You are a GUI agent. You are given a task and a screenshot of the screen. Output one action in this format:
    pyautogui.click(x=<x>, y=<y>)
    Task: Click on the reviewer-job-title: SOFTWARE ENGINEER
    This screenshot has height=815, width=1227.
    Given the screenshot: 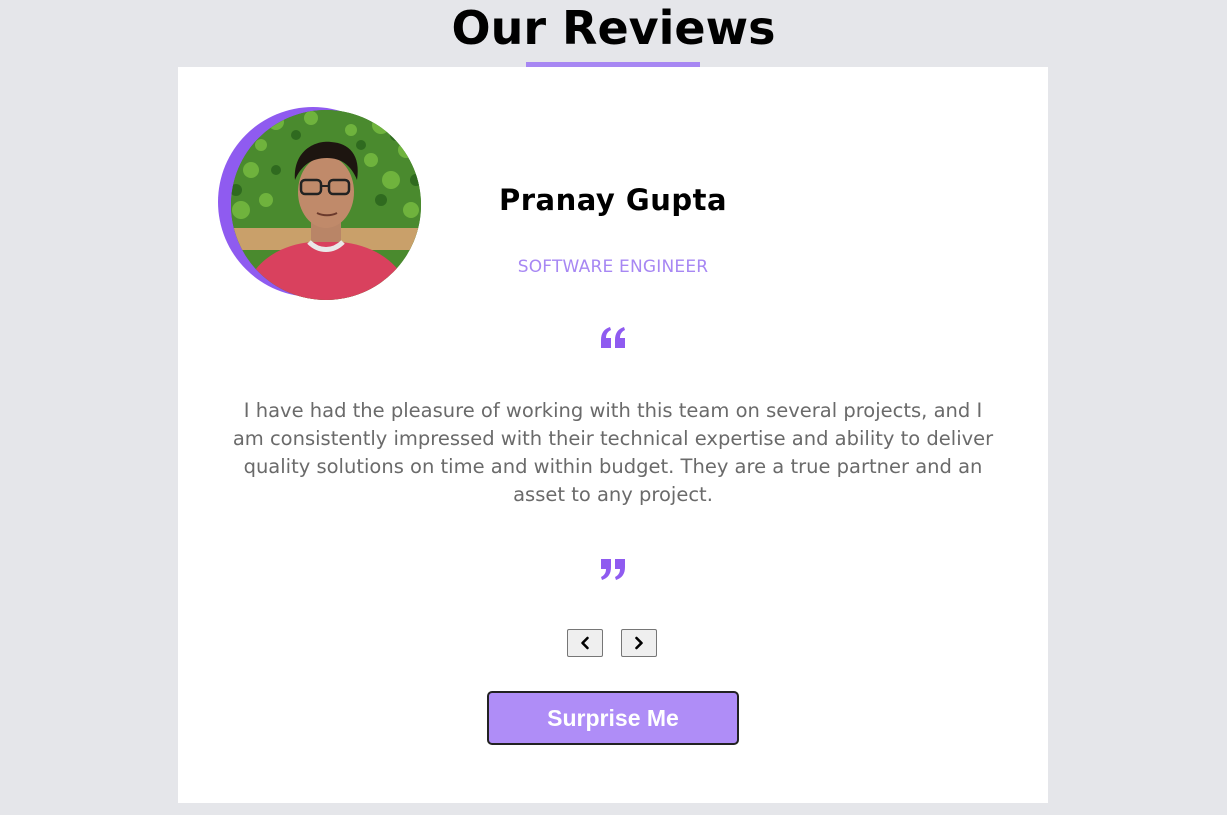 What is the action you would take?
    pyautogui.click(x=613, y=267)
    